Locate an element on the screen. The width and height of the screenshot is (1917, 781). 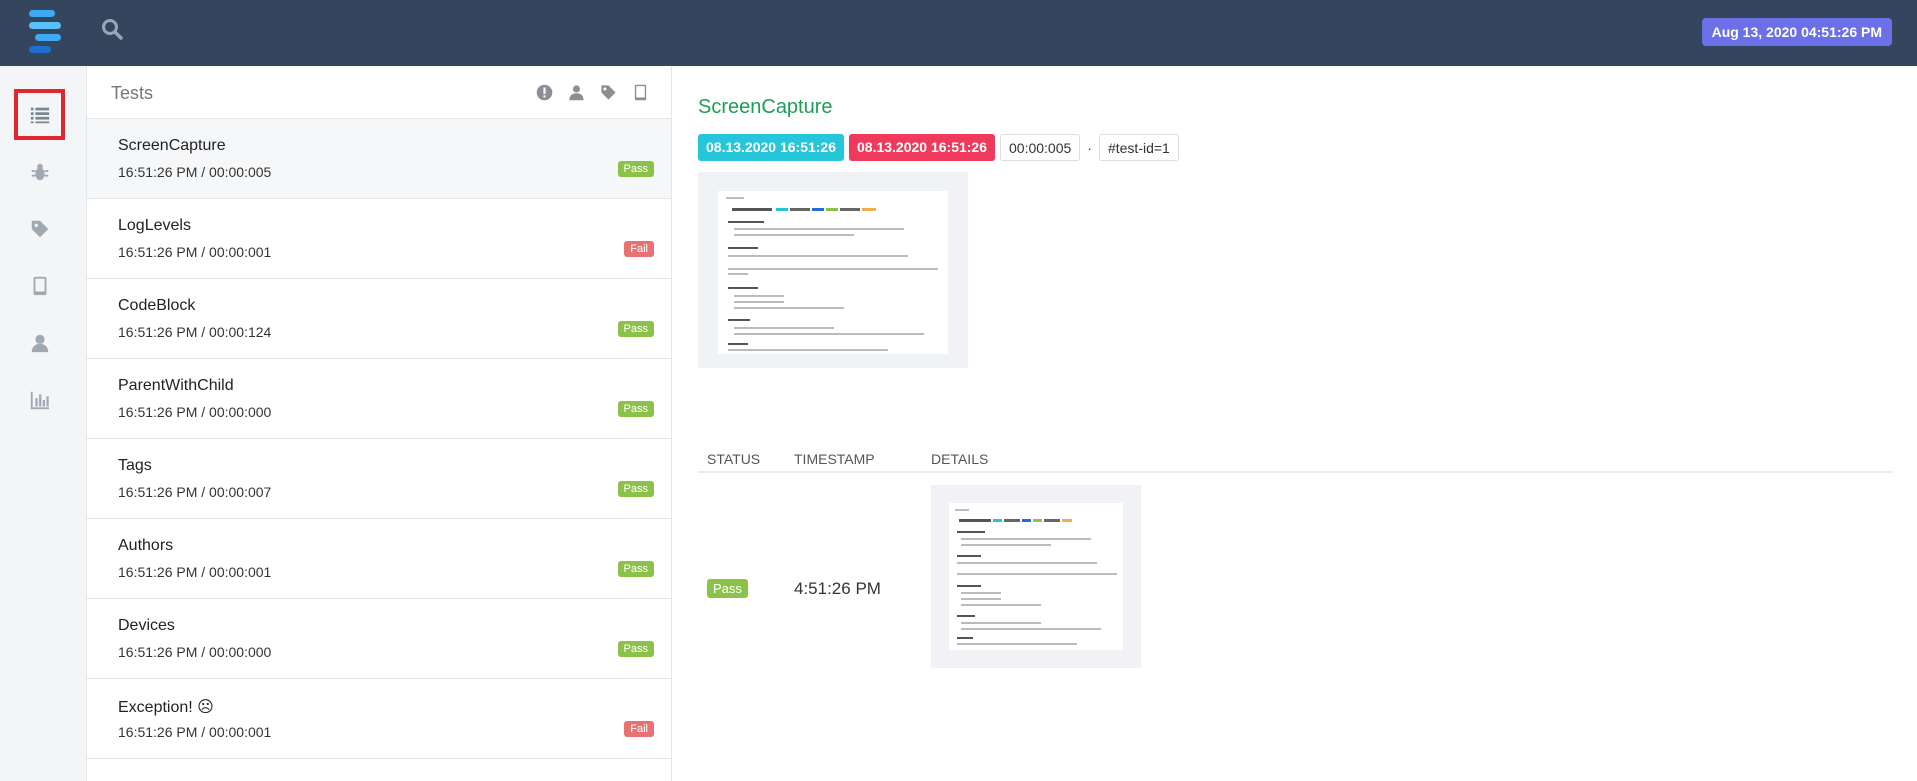
nav-dashboard is located at coordinates (39, 399).